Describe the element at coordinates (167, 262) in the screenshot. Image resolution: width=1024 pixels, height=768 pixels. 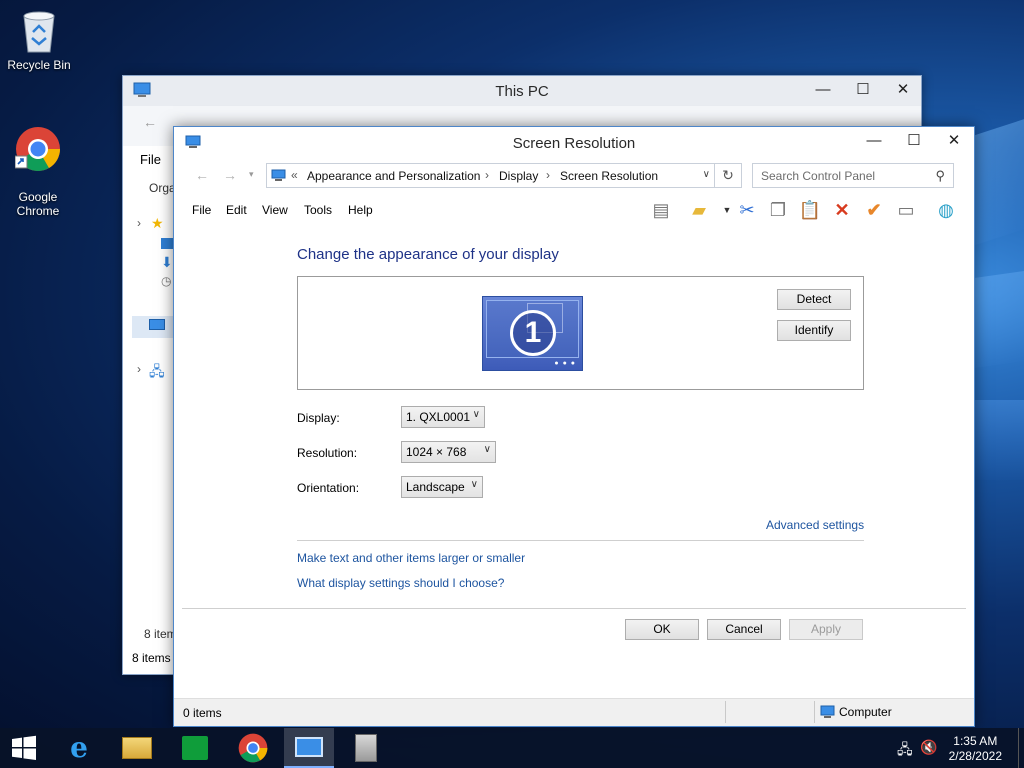
I see `download-arrow-icon: ⬇` at that location.